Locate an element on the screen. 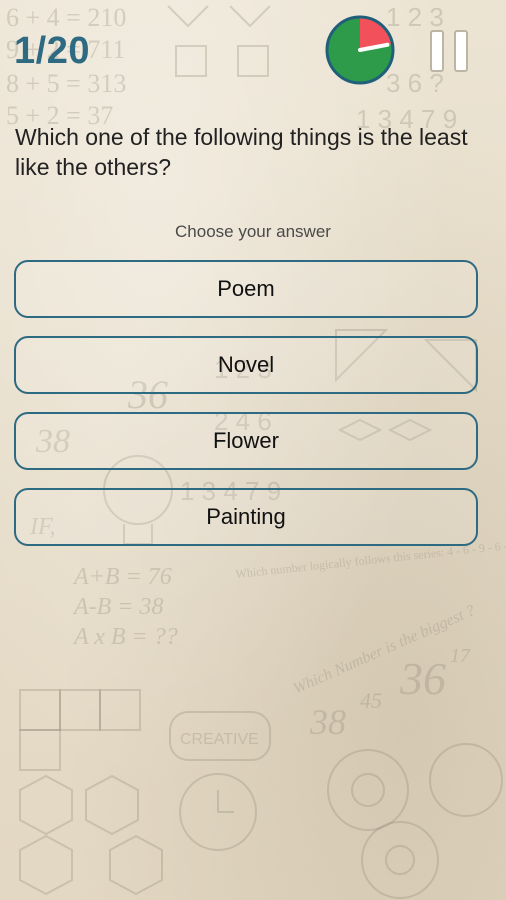  answer-option: Flower is located at coordinates (246, 441).